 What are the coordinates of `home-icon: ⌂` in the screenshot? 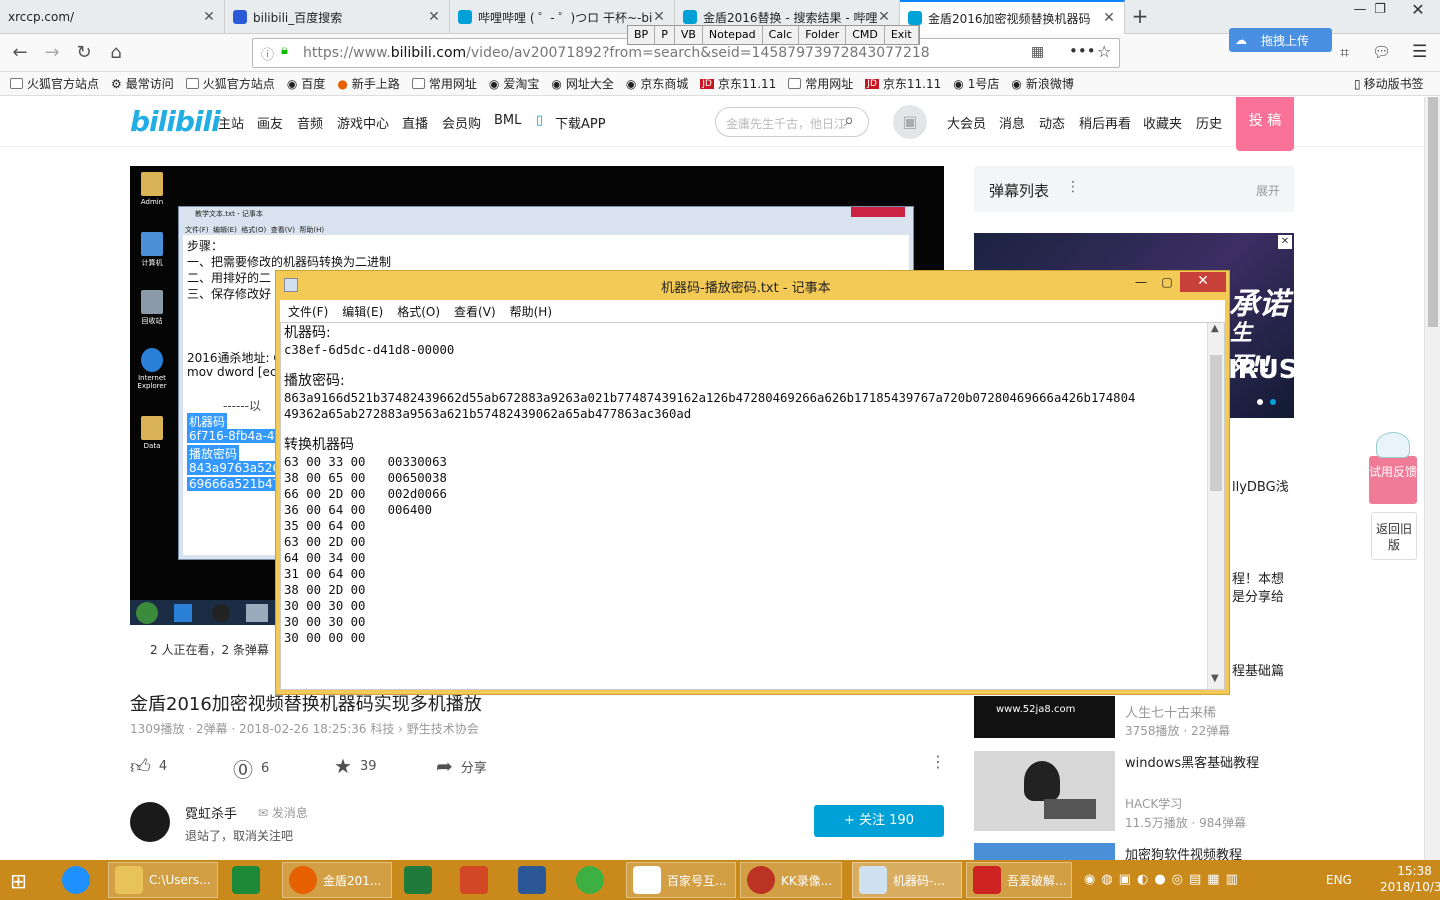 It's located at (116, 53).